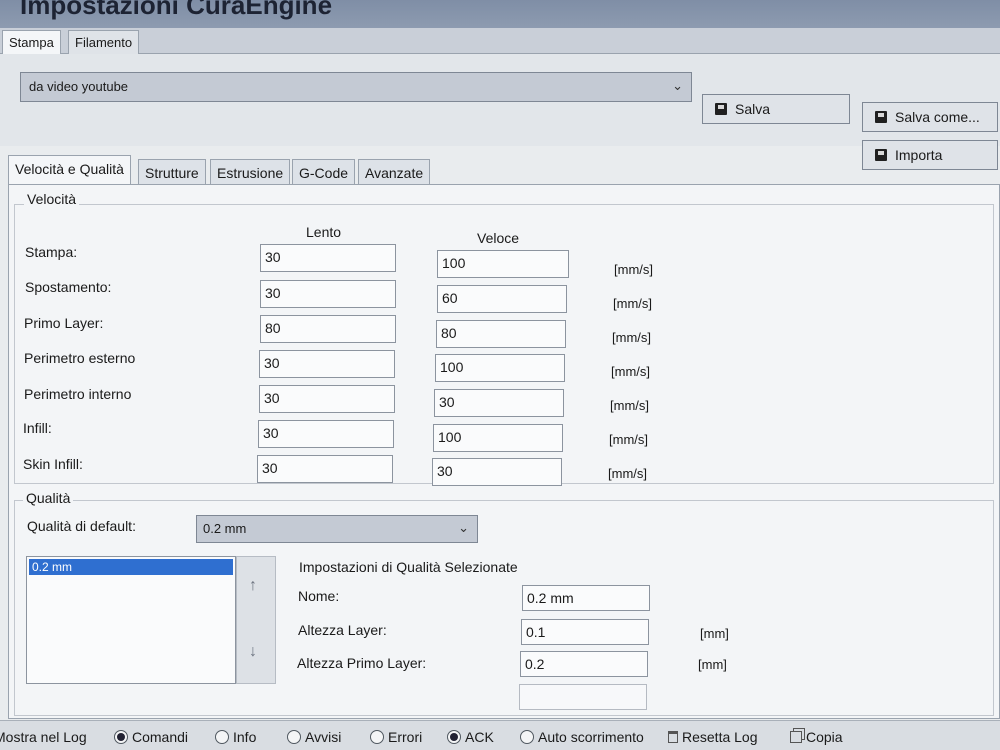  Describe the element at coordinates (327, 364) in the screenshot. I see `speed-perimetro-esterno-slow-input: 30` at that location.